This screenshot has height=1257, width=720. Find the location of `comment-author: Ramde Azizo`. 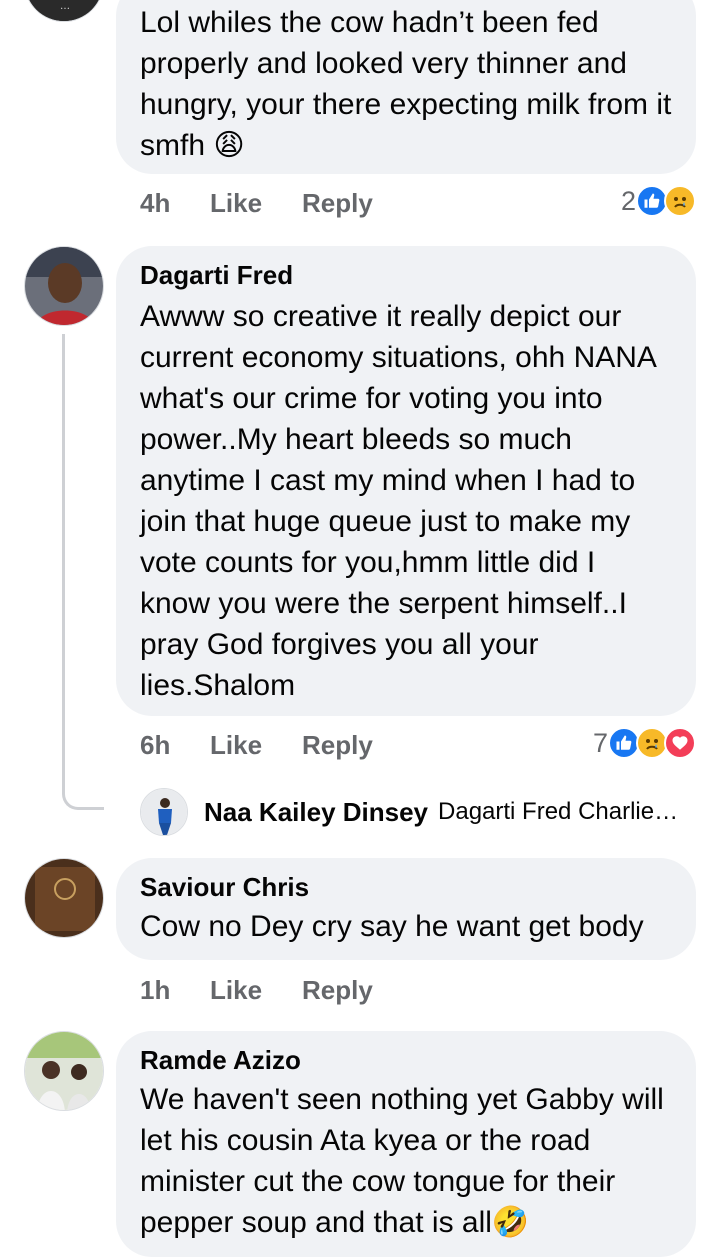

comment-author: Ramde Azizo is located at coordinates (406, 1060).